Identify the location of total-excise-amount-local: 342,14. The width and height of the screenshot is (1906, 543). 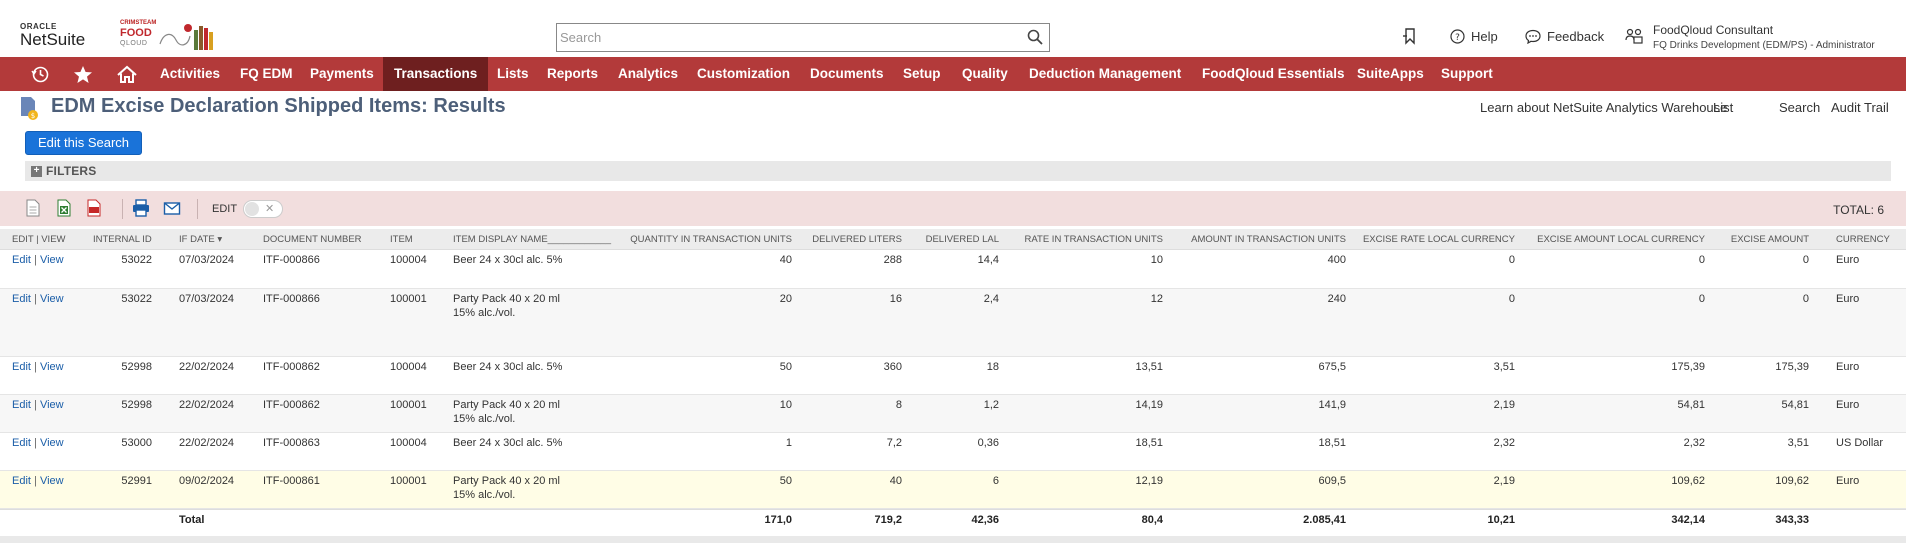
(1688, 520).